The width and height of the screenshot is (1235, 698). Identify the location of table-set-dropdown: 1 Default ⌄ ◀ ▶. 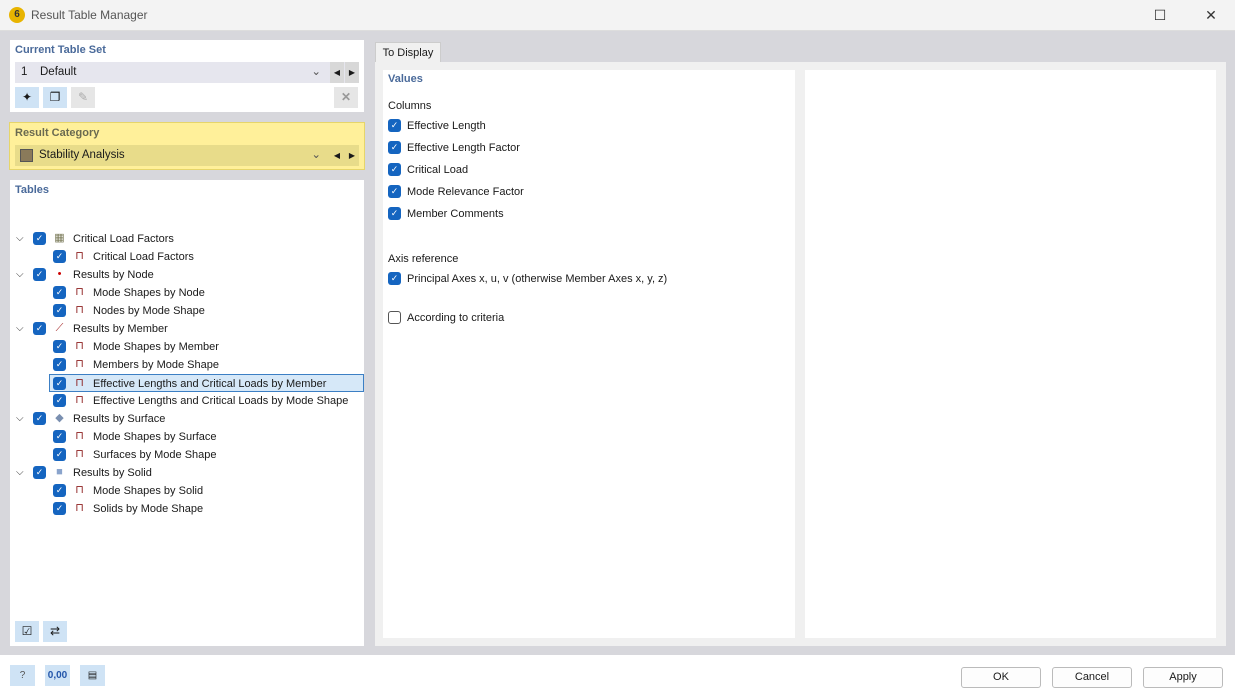
(187, 72).